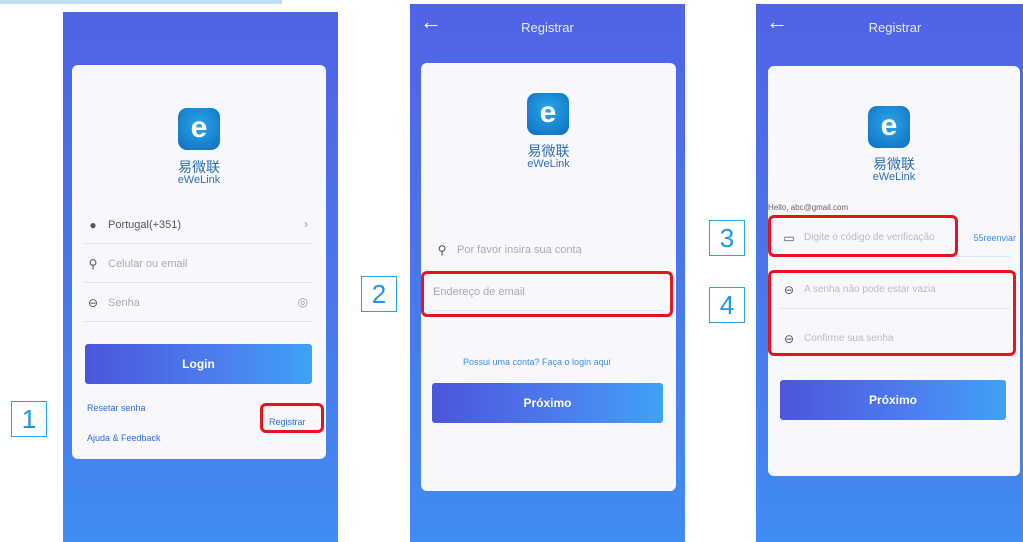 The width and height of the screenshot is (1023, 542). What do you see at coordinates (198, 364) in the screenshot?
I see `login-button: Login` at bounding box center [198, 364].